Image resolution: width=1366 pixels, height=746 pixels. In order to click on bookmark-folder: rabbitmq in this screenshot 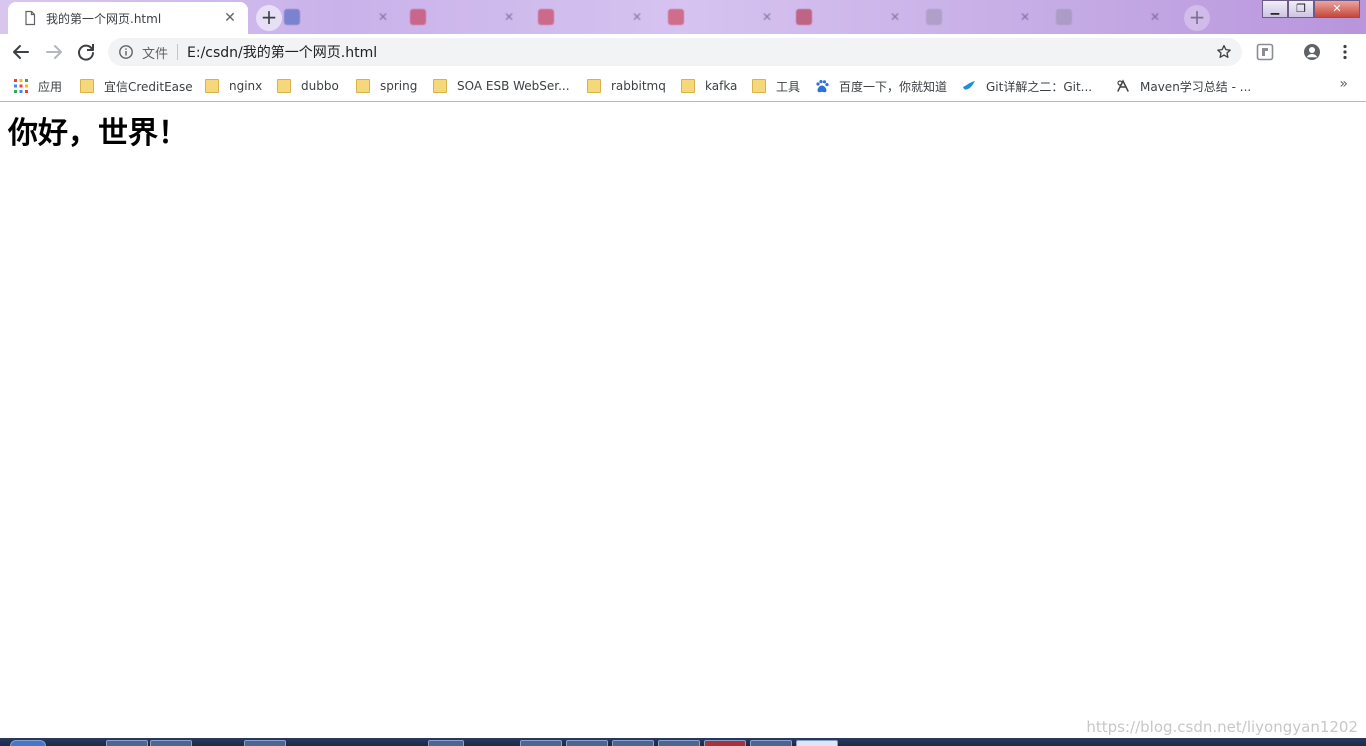, I will do `click(626, 86)`.